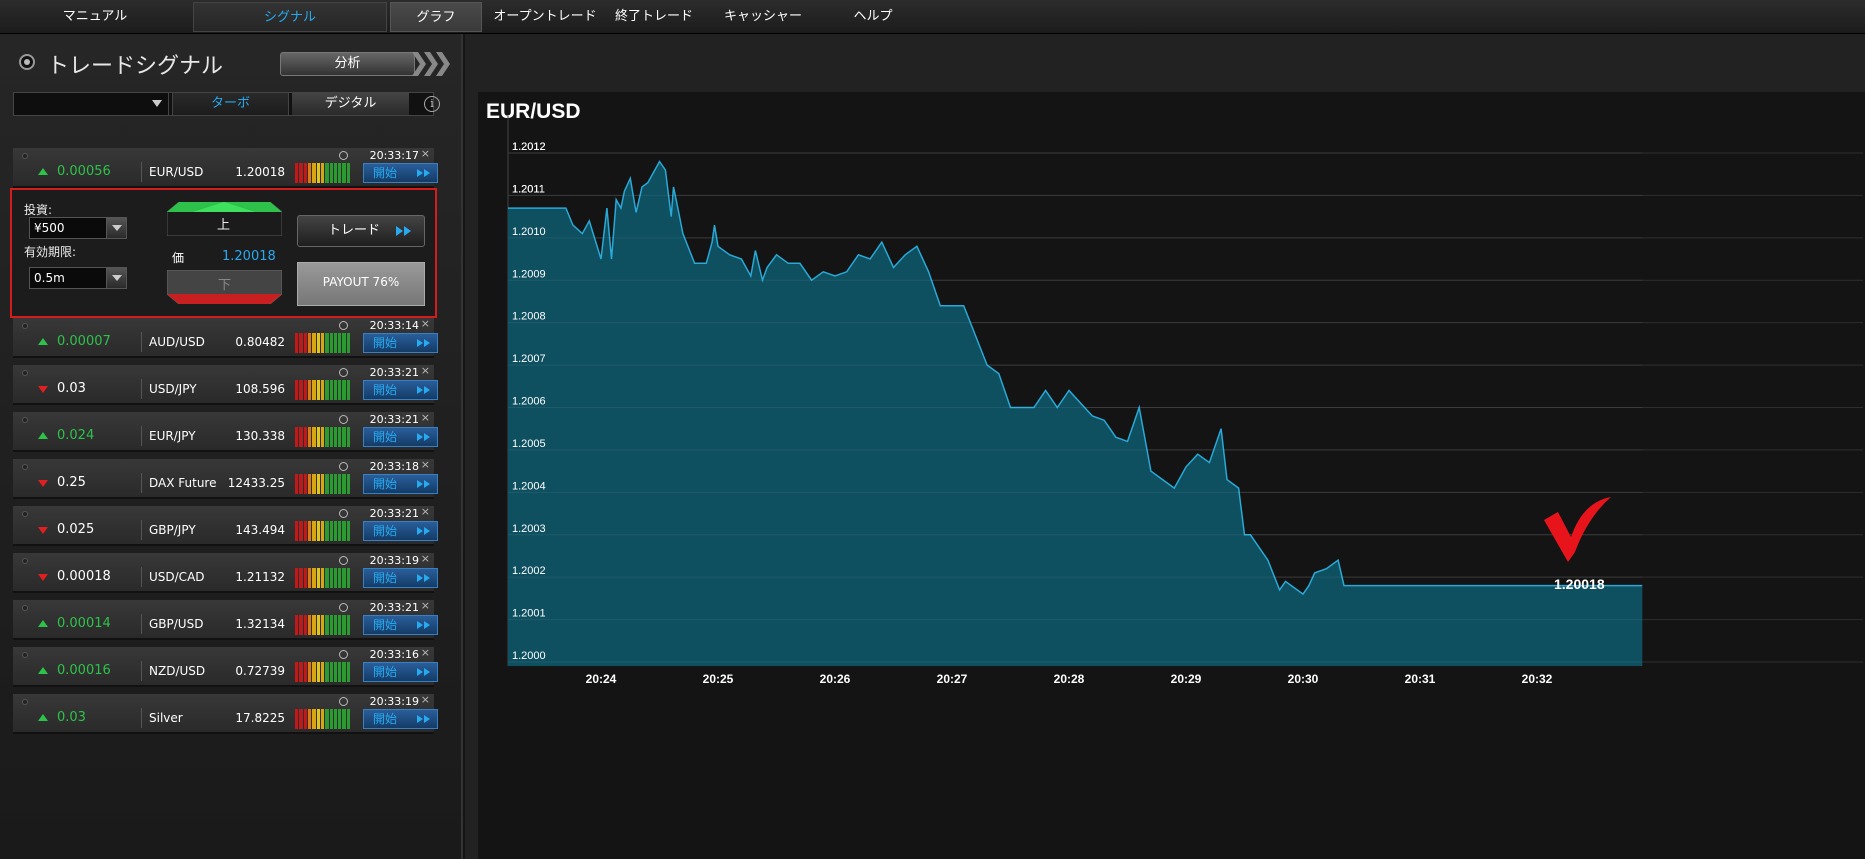 The height and width of the screenshot is (859, 1865). I want to click on signal-row: 20:33:18 × 0.25 DAX Future 12433.25 開始, so click(225, 478).